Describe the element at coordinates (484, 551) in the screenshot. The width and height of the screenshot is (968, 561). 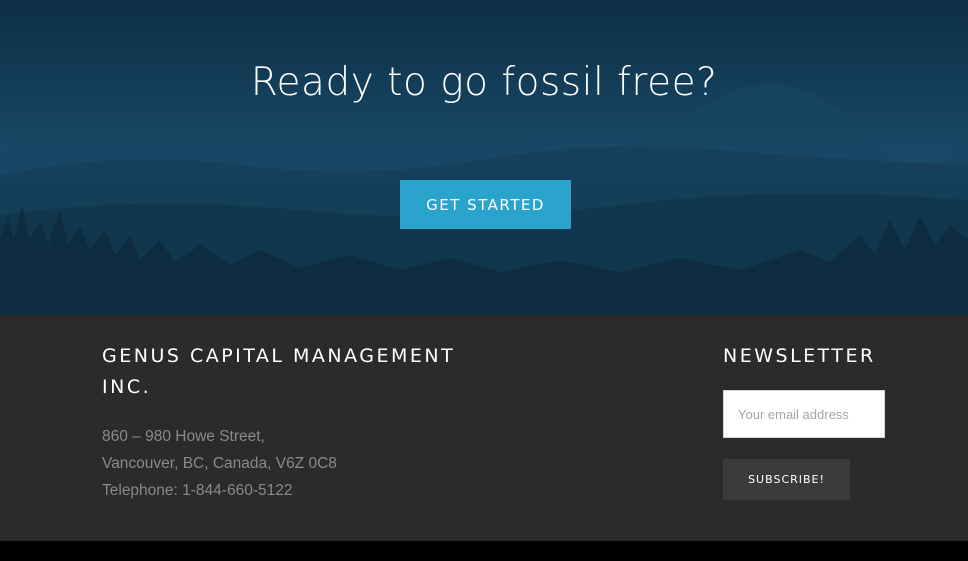
I see `bottom-bar` at that location.